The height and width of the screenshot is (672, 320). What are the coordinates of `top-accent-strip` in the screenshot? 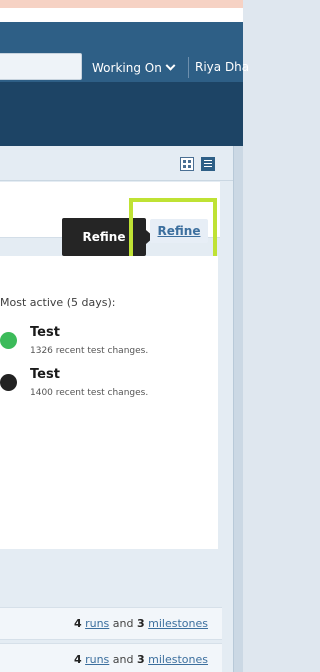 It's located at (121, 4).